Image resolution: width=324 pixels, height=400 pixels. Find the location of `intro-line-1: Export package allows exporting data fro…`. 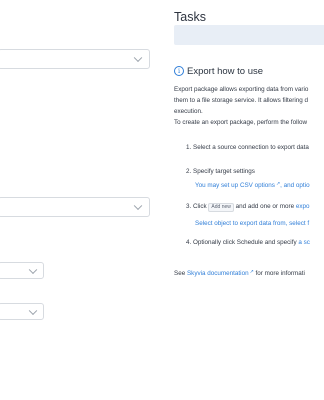

intro-line-1: Export package allows exporting data fro… is located at coordinates (241, 89).